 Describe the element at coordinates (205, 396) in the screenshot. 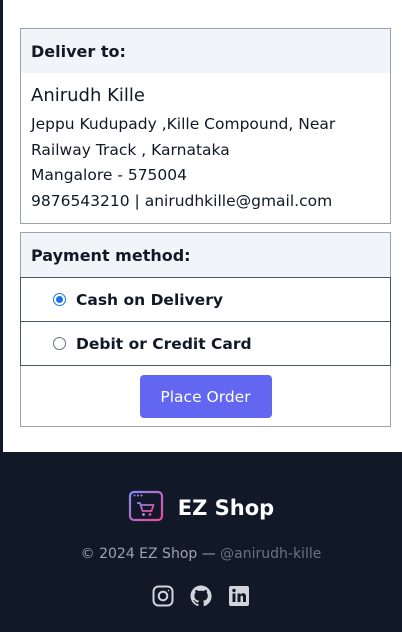

I see `place-order-button: Place Order` at that location.